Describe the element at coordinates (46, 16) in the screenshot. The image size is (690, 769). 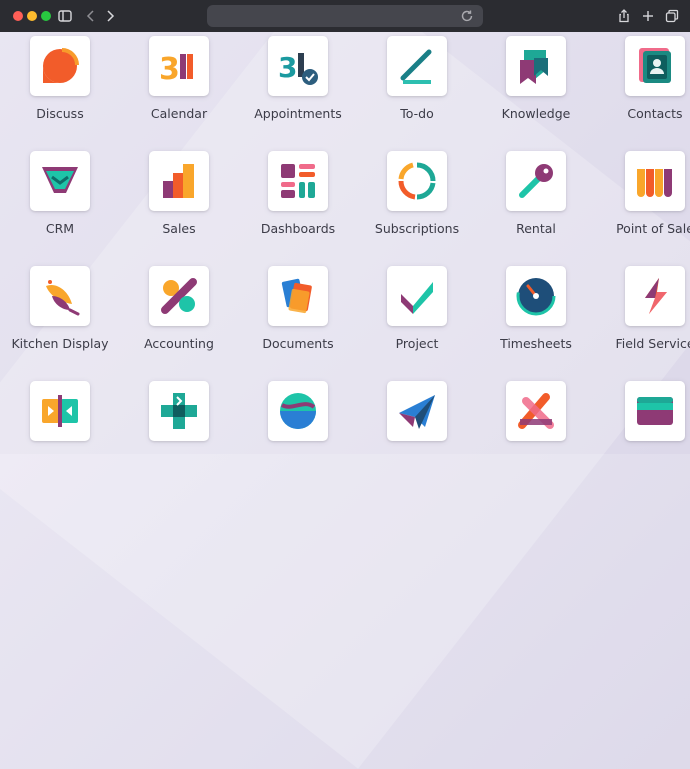
I see `zoom-window-button` at that location.